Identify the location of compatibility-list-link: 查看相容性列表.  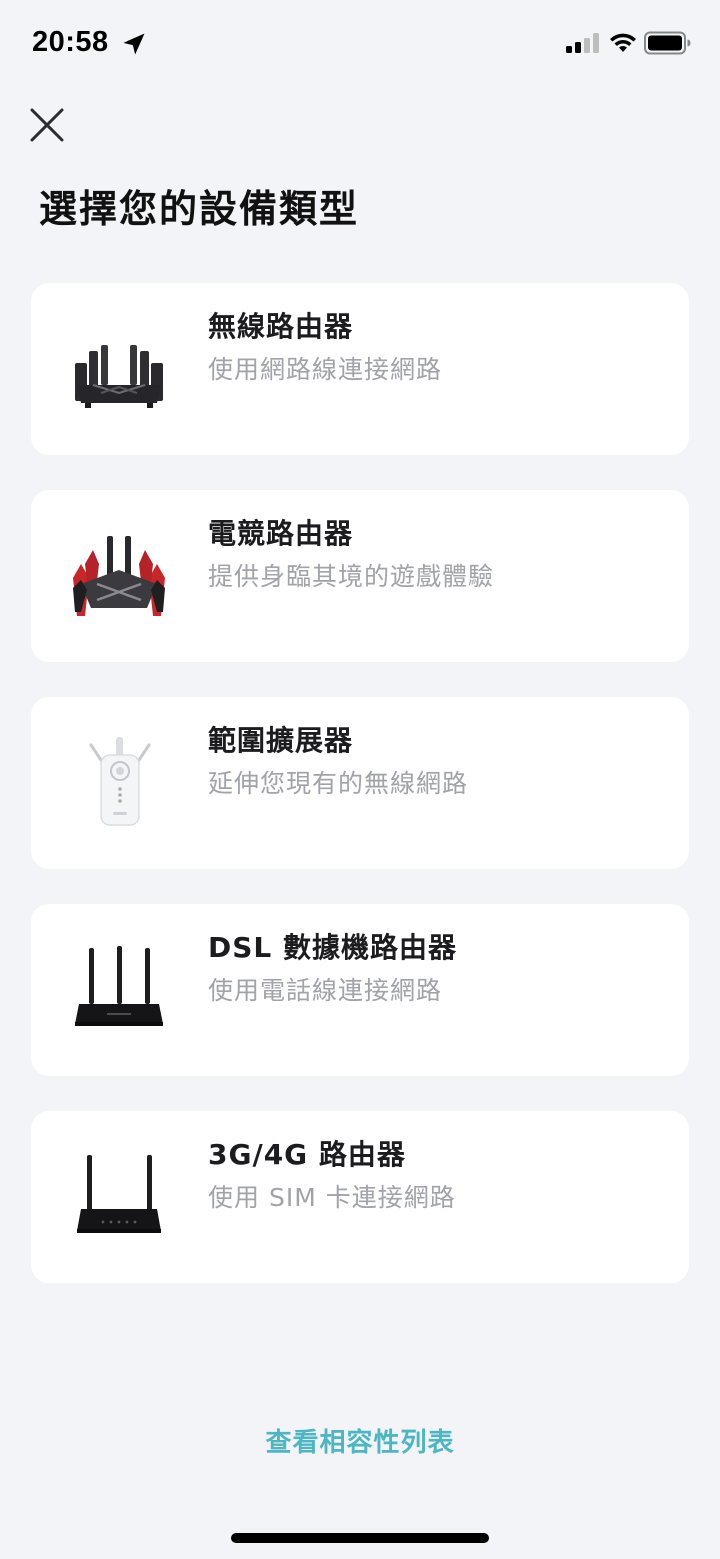
(360, 1440).